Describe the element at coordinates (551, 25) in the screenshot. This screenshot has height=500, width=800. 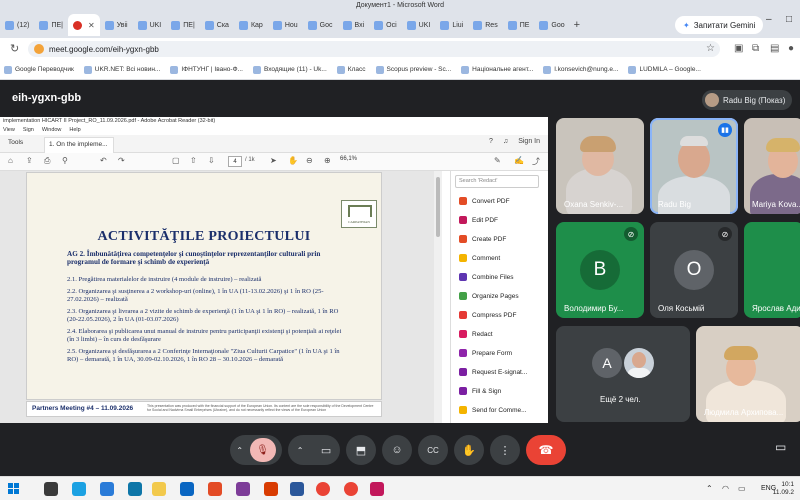
I see `tab: Goo` at that location.